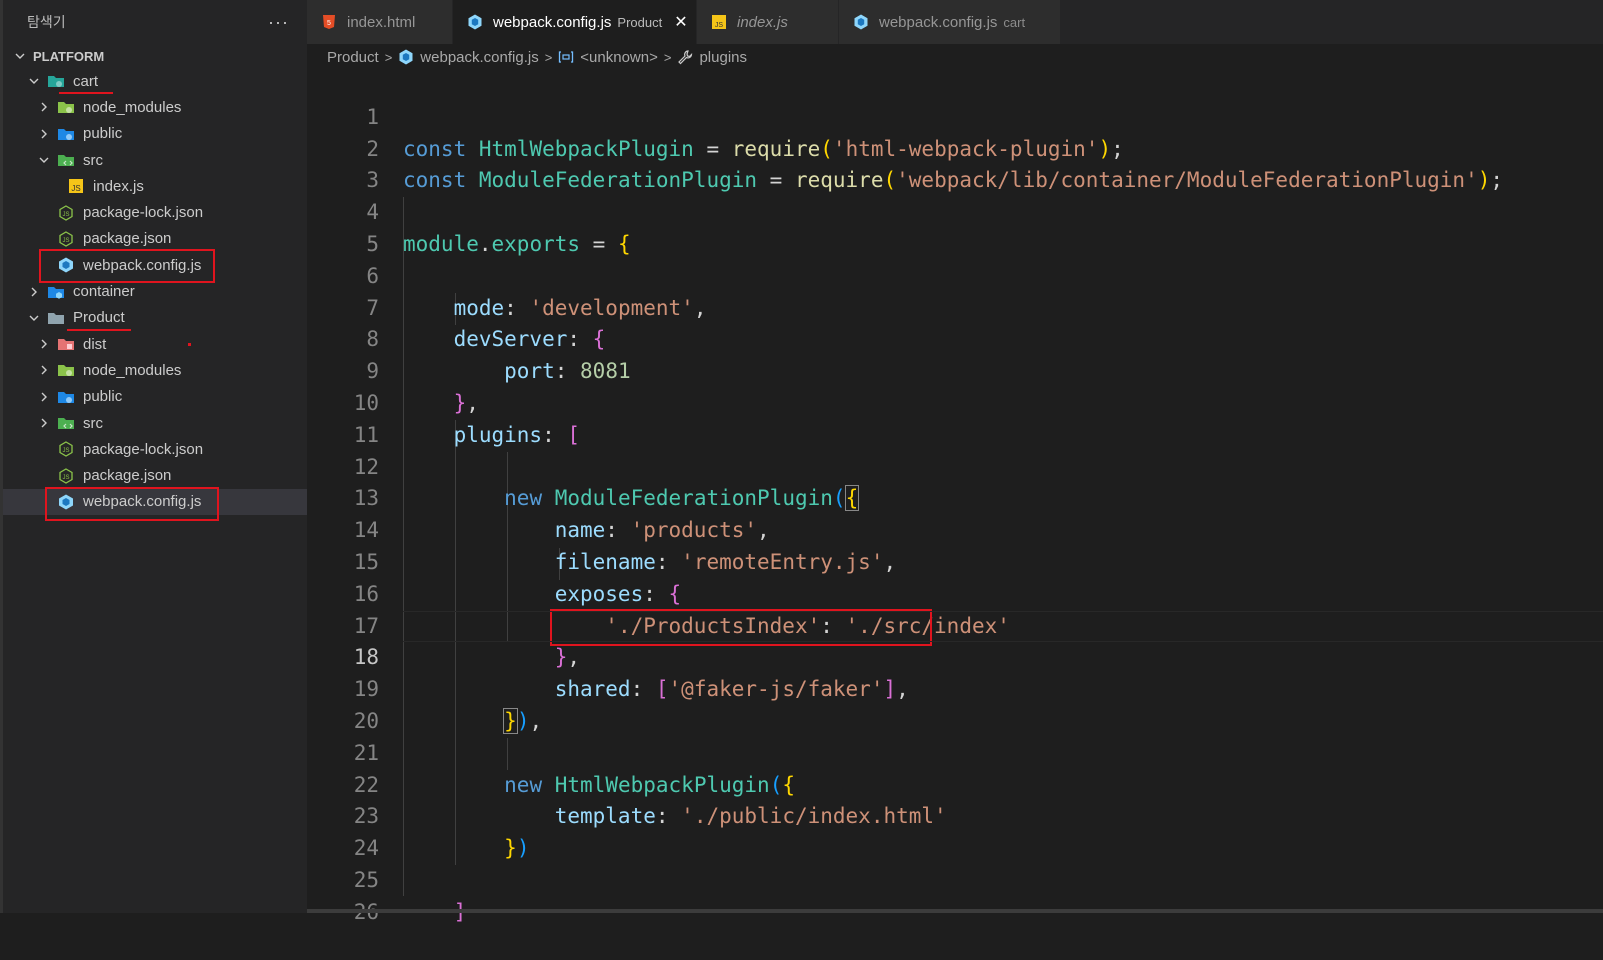  Describe the element at coordinates (372, 180) in the screenshot. I see `code-line: 3` at that location.